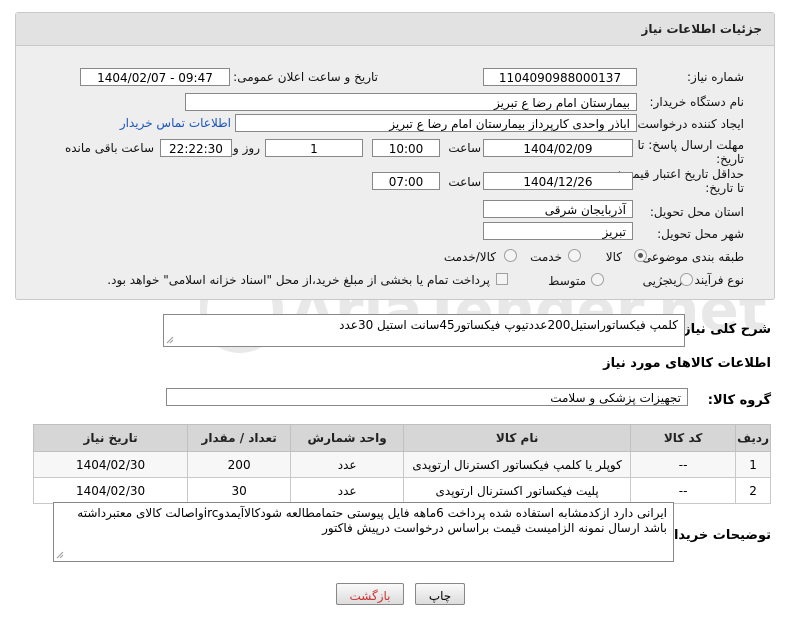 The image size is (788, 620). Describe the element at coordinates (753, 438) in the screenshot. I see `col-row: ردیف` at that location.